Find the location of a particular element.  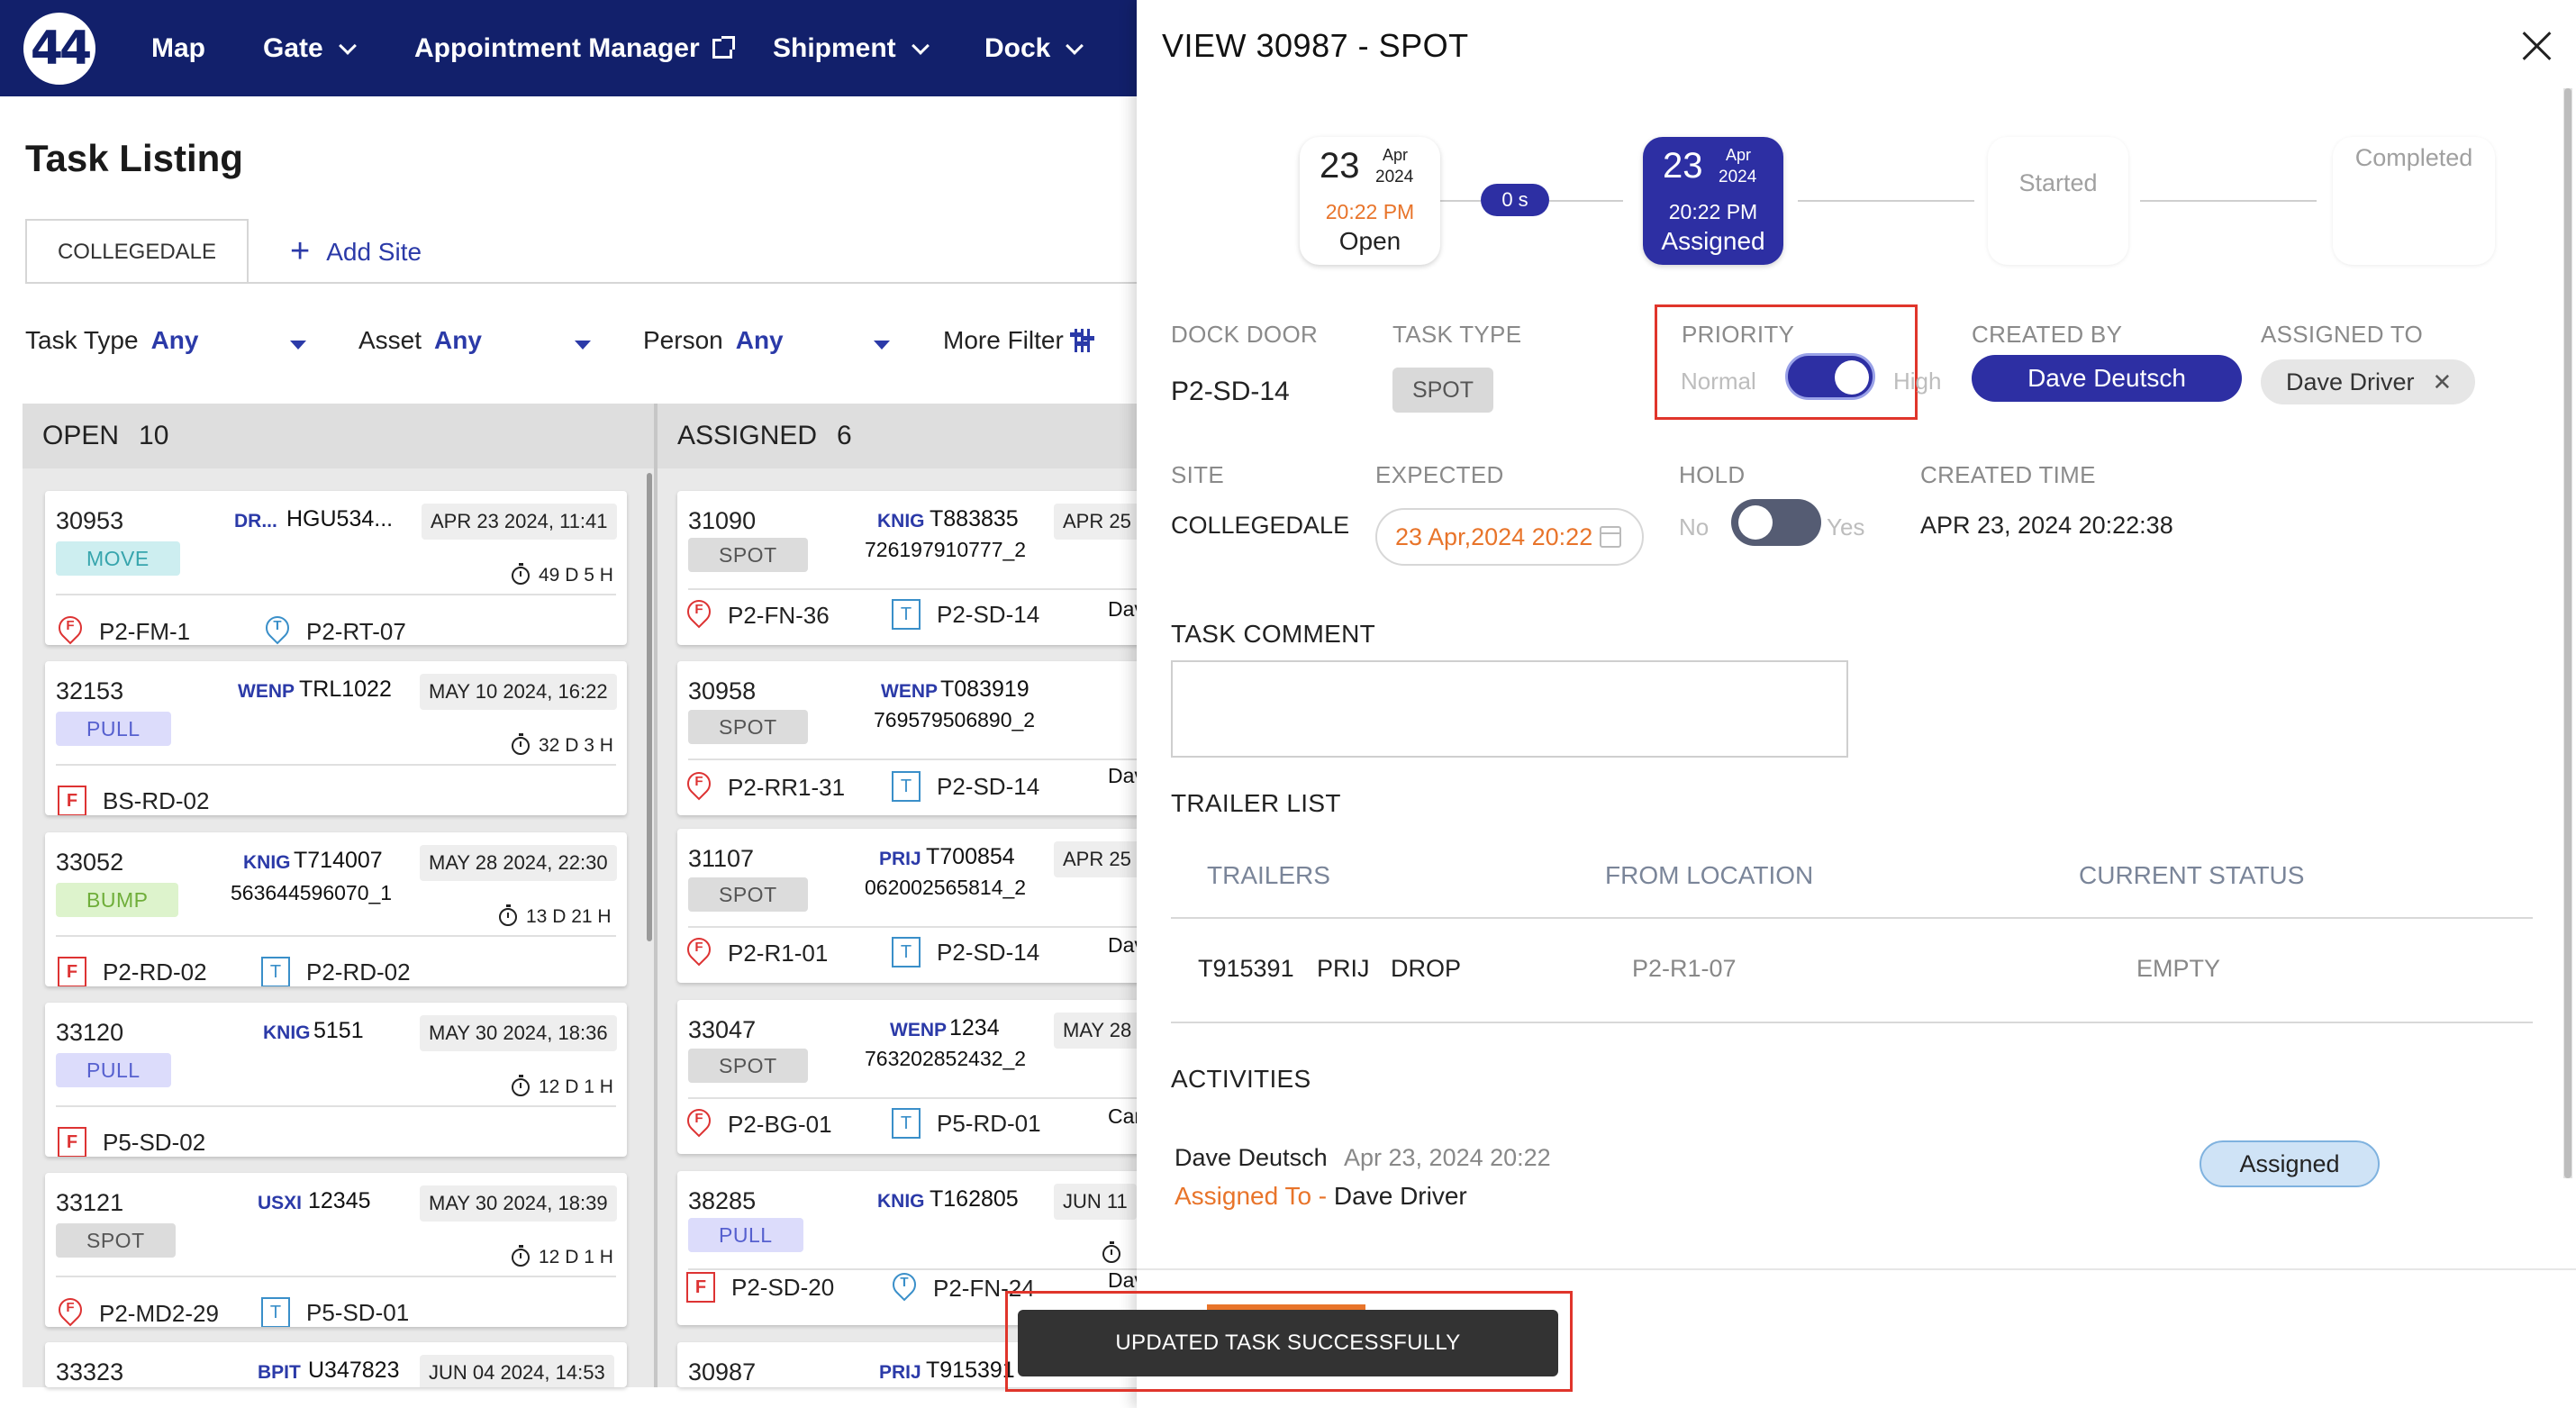

column-open-header: OPEN 10 is located at coordinates (339, 436).